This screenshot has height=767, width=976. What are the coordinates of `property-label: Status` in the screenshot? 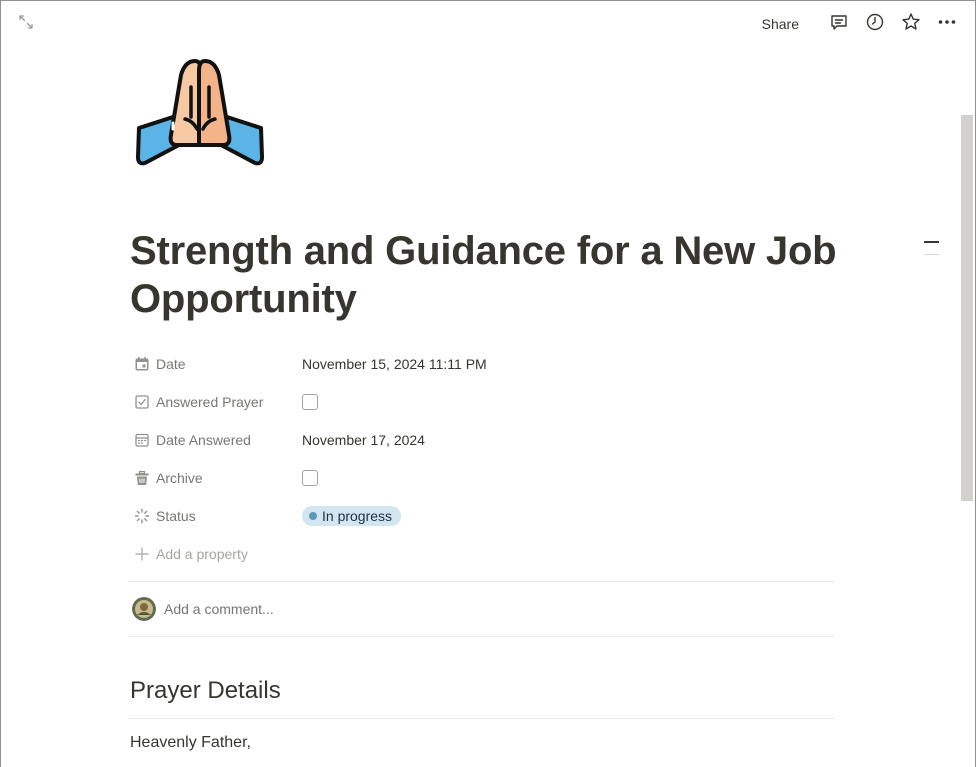 It's located at (176, 516).